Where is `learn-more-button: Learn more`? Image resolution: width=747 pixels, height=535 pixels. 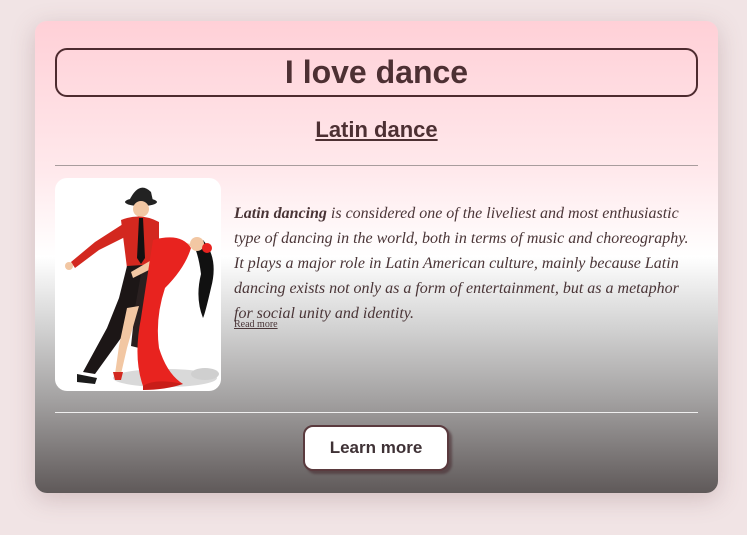
learn-more-button: Learn more is located at coordinates (376, 448).